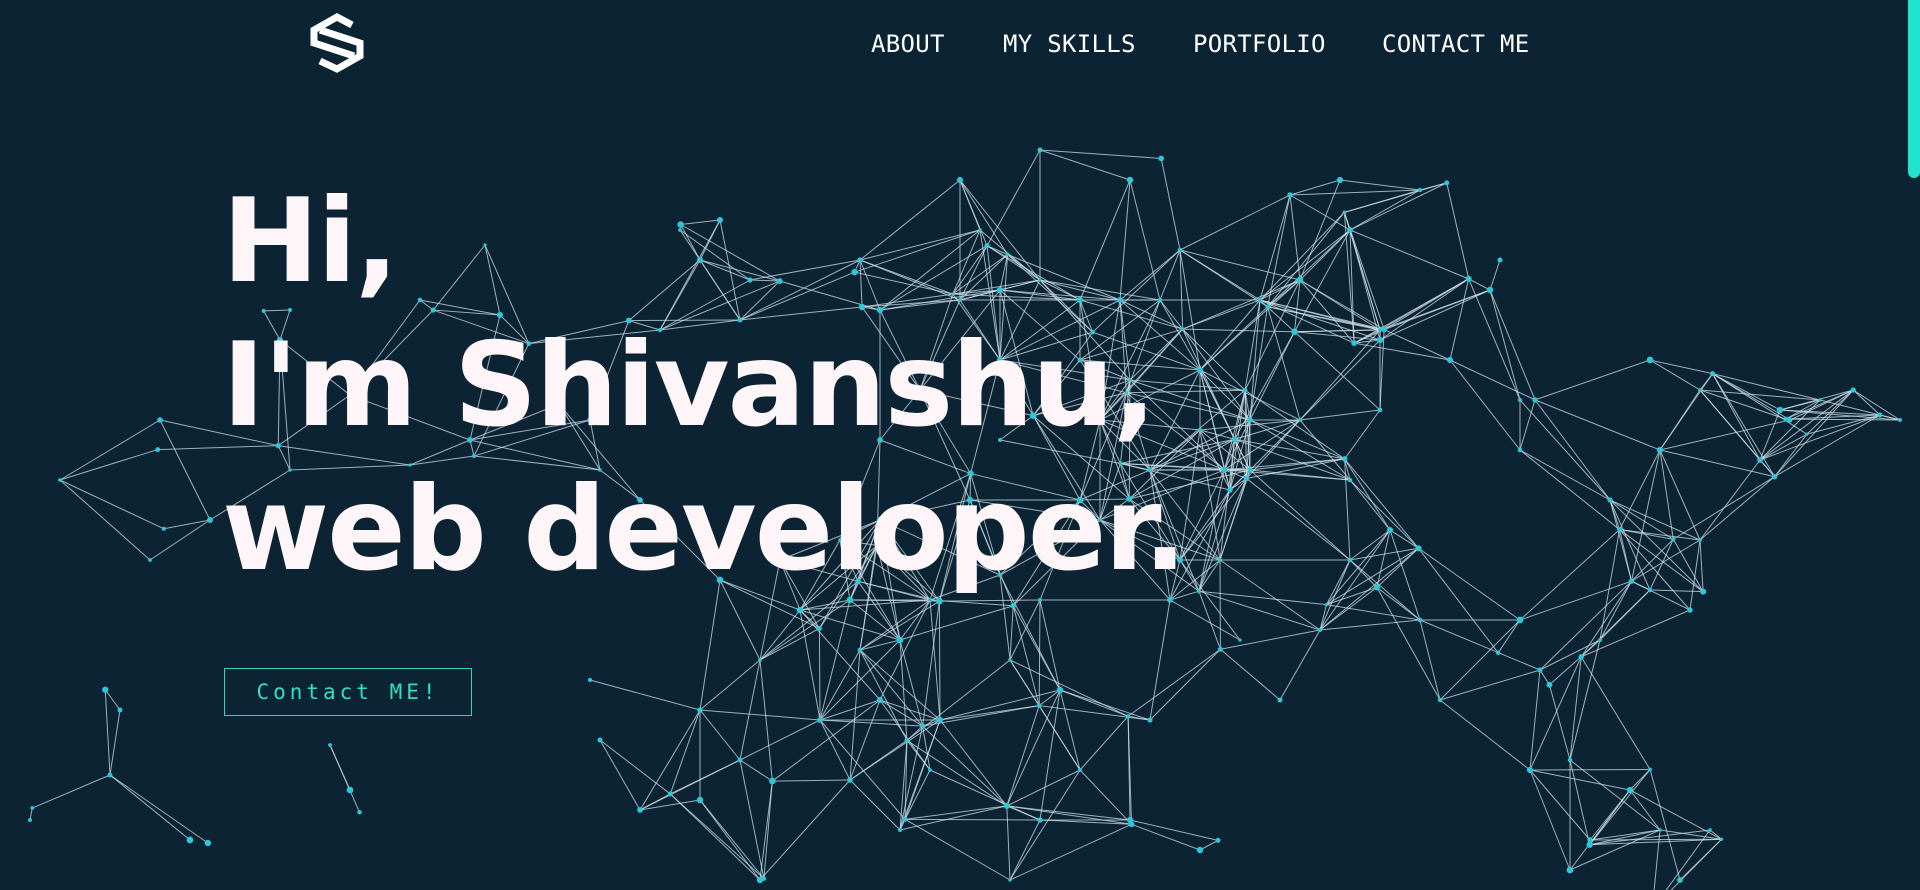 This screenshot has height=890, width=1920. What do you see at coordinates (1456, 44) in the screenshot?
I see `nav-contact-me: CONTACT ME` at bounding box center [1456, 44].